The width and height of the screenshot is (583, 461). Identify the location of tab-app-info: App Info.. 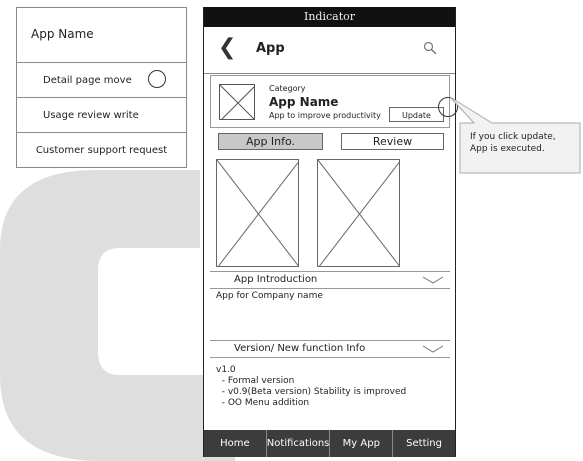
(270, 141).